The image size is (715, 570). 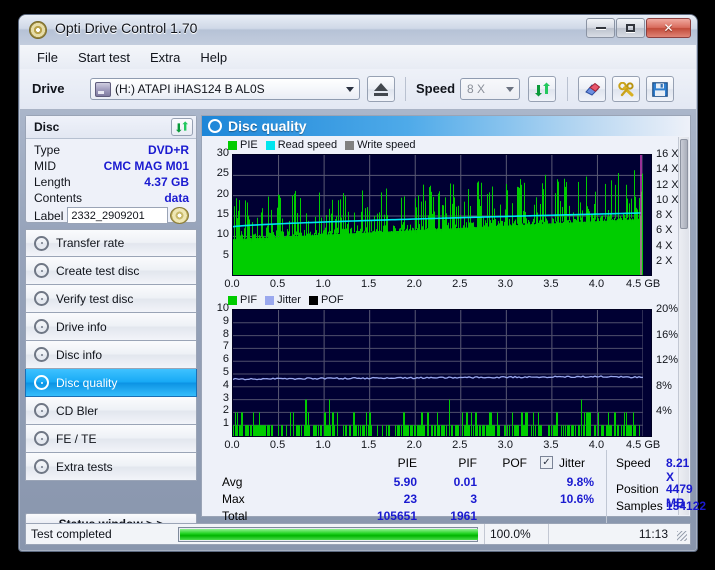 I want to click on legend-label: POF, so click(x=332, y=300).